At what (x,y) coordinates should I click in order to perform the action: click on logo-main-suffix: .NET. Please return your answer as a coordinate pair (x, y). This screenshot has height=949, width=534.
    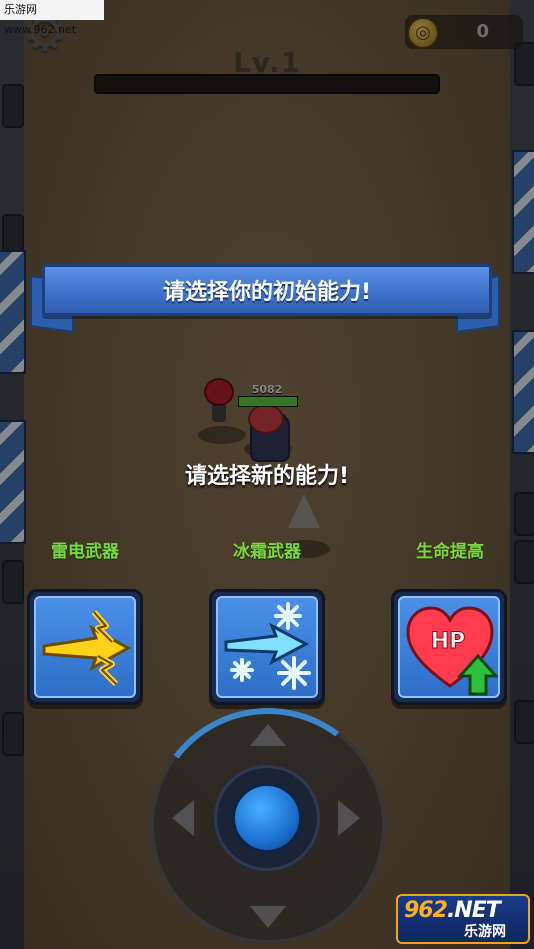
    Looking at the image, I should click on (473, 910).